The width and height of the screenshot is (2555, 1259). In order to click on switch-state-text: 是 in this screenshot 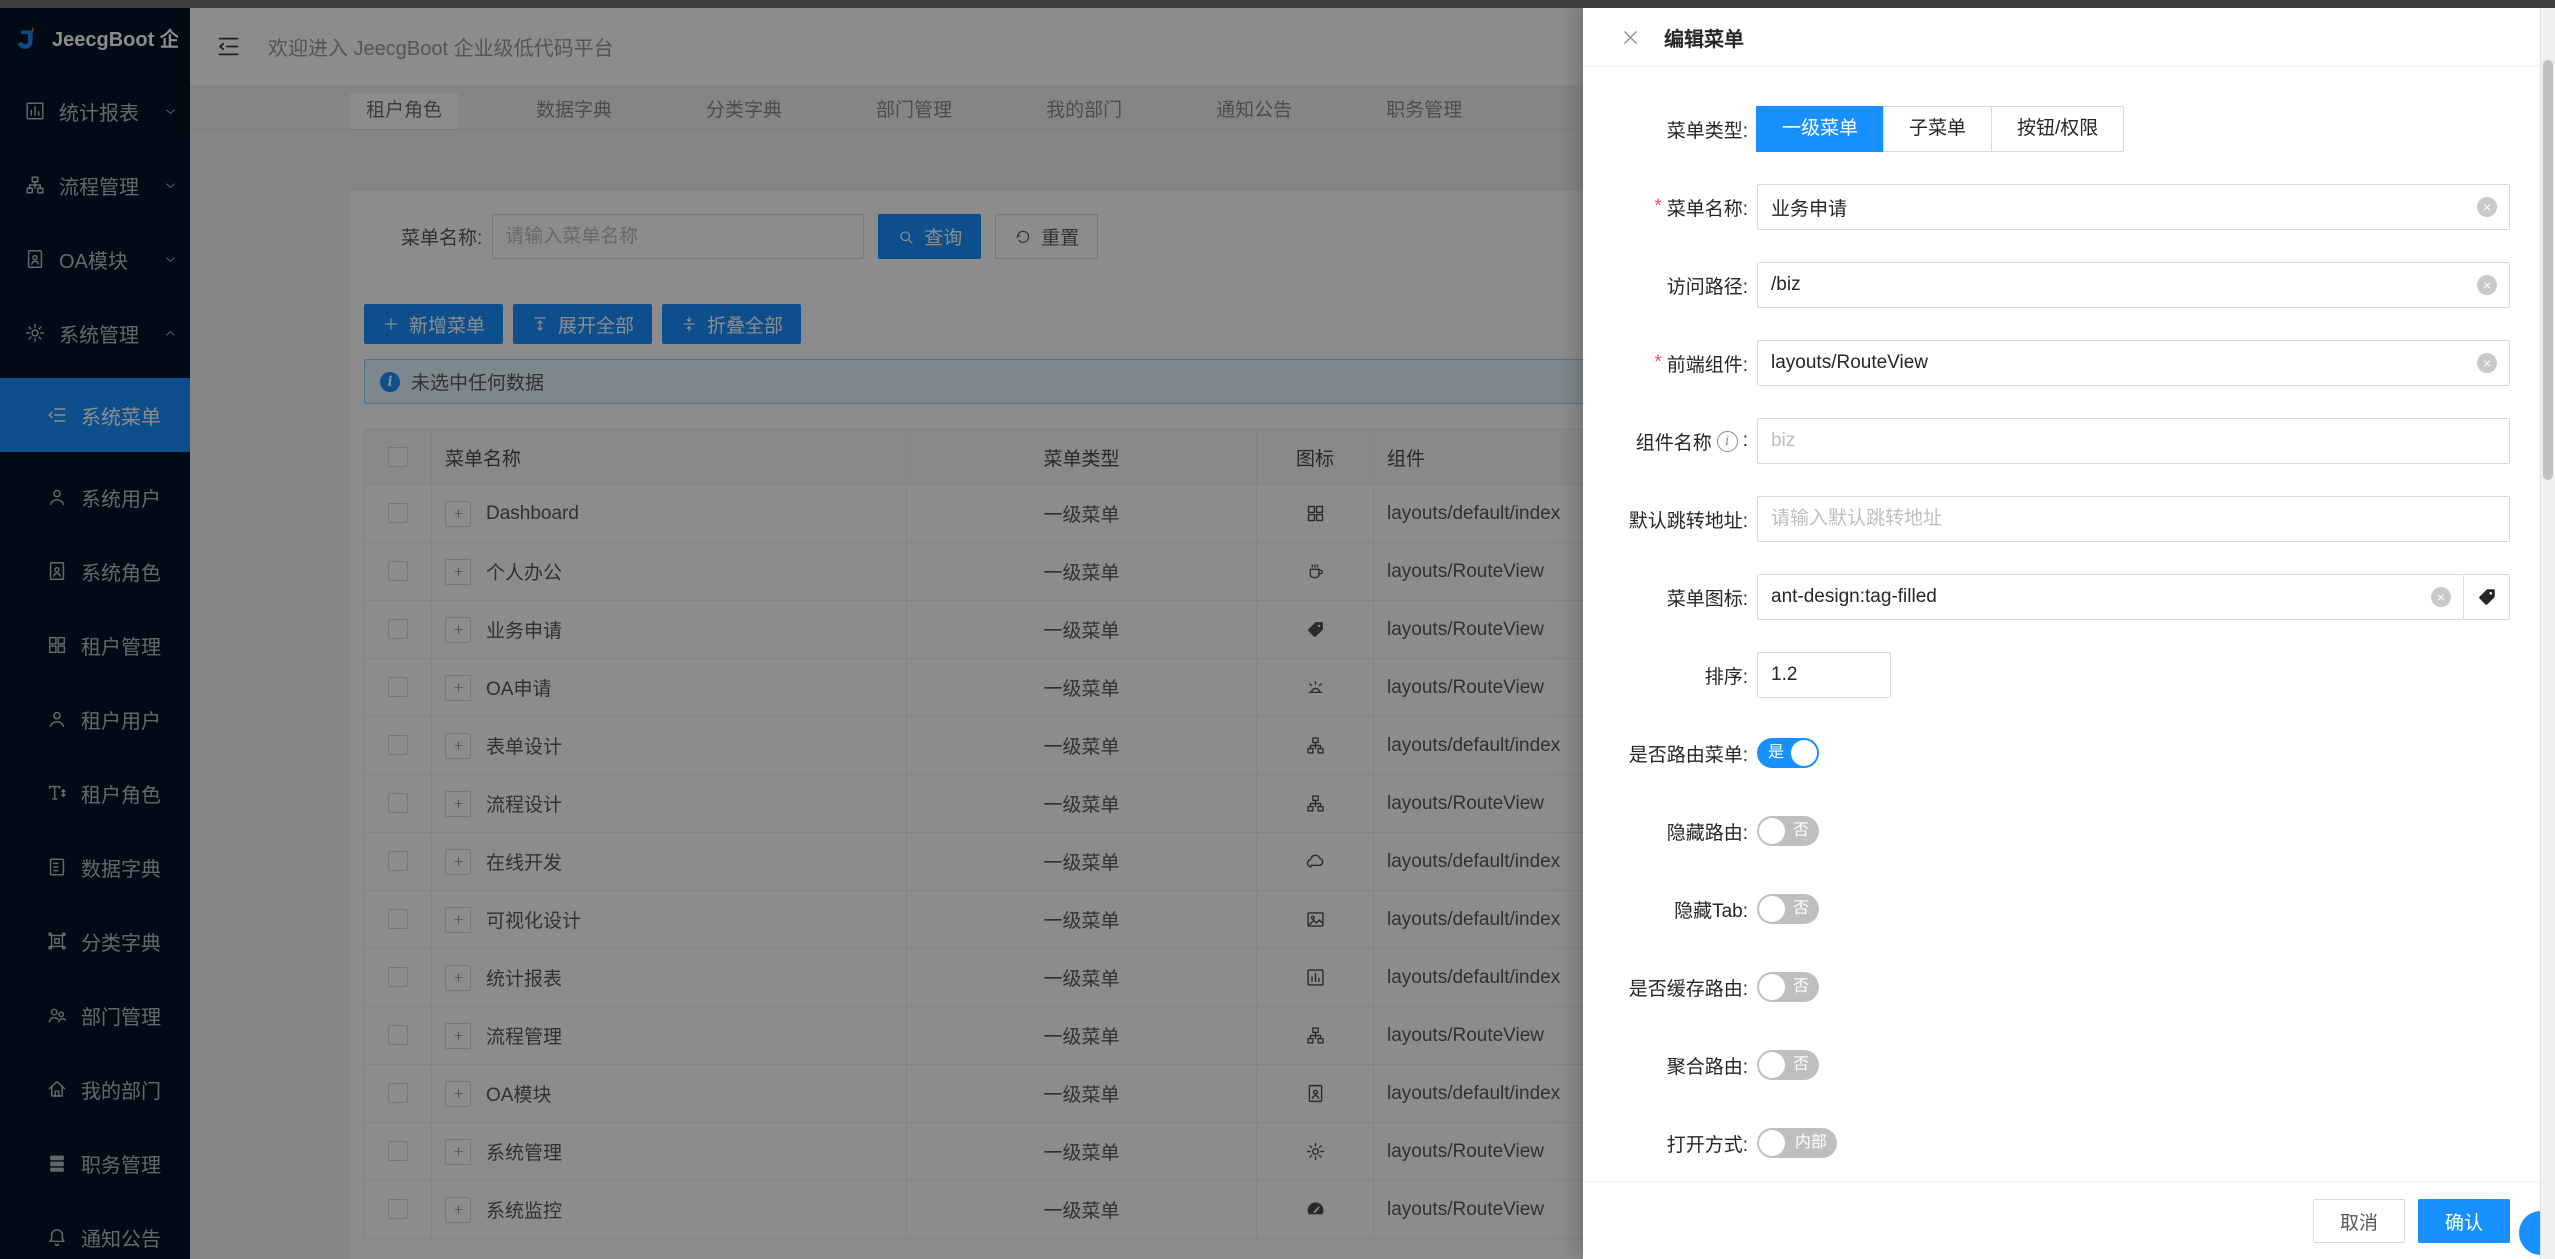, I will do `click(1776, 752)`.